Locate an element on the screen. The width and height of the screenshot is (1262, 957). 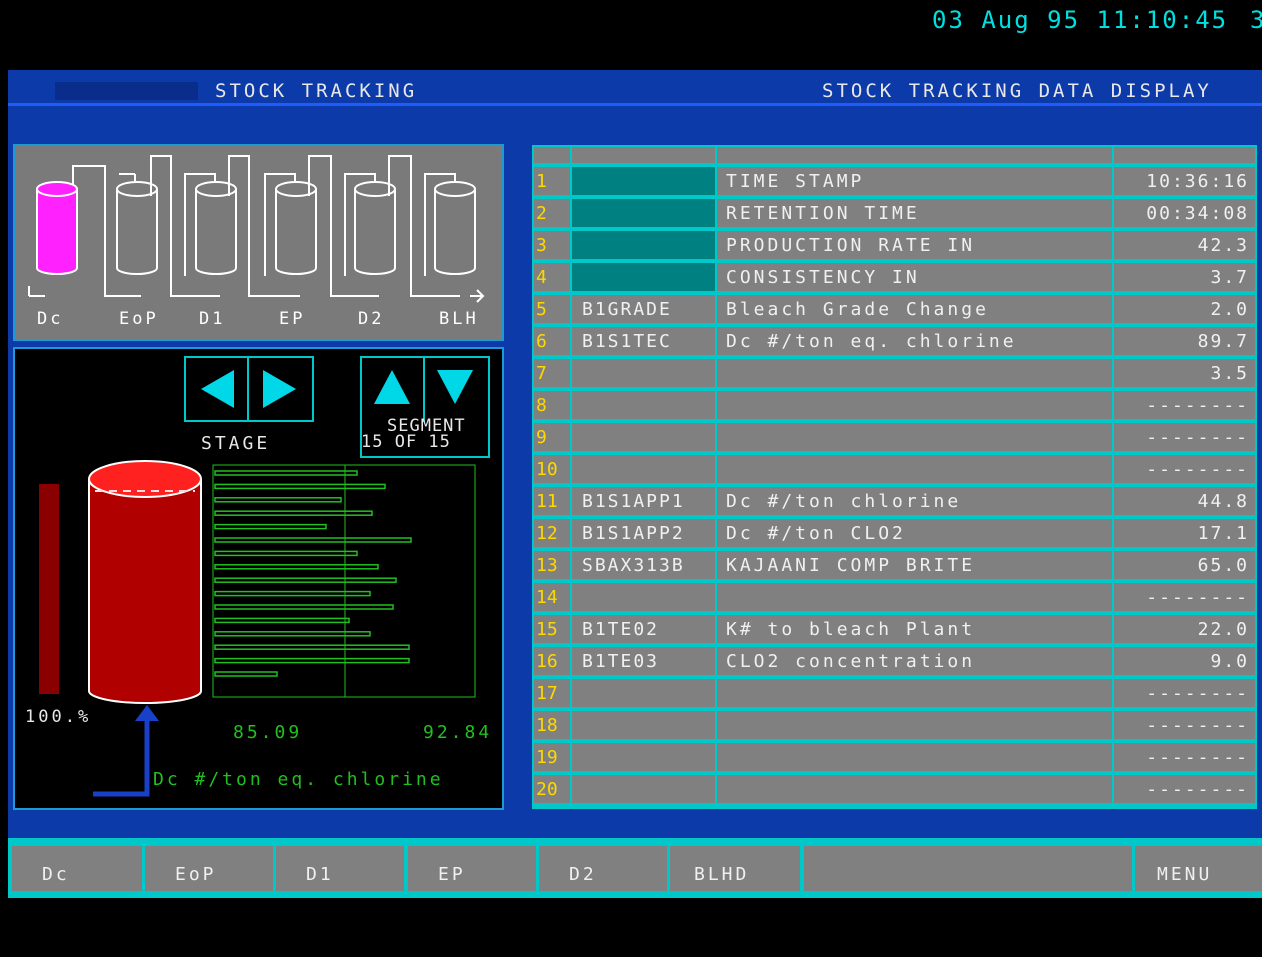
row-number: 20 is located at coordinates (552, 789).